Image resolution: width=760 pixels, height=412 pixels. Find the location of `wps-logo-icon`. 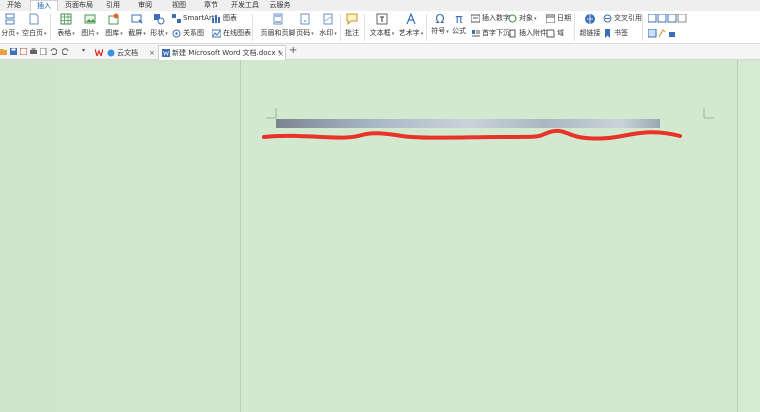

wps-logo-icon is located at coordinates (99, 52).